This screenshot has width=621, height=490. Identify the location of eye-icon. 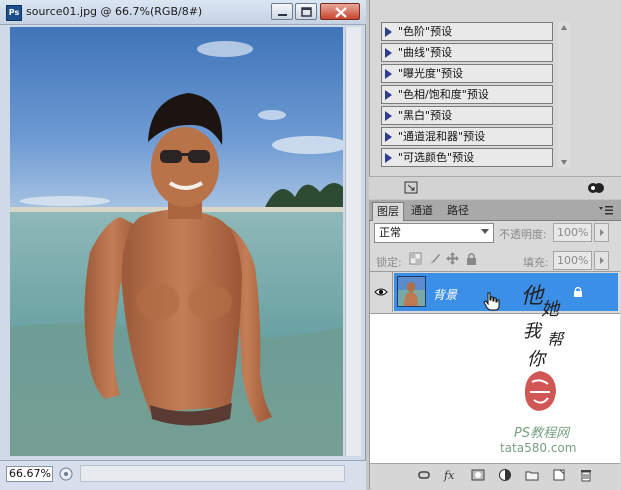
(381, 292).